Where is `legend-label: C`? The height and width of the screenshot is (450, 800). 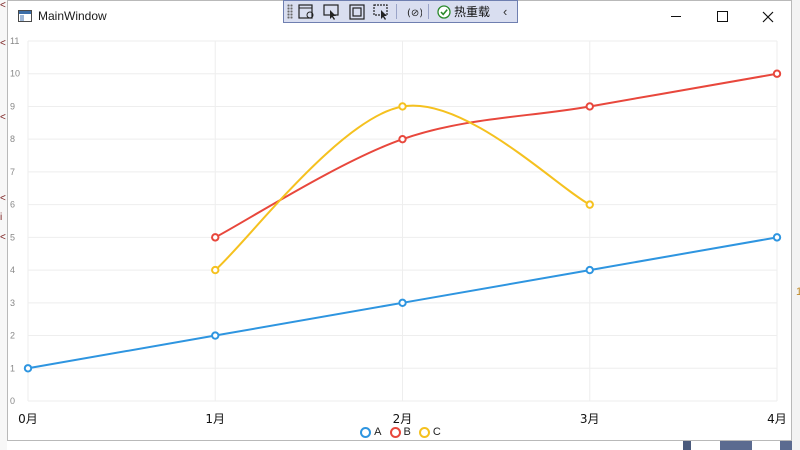
legend-label: C is located at coordinates (436, 432).